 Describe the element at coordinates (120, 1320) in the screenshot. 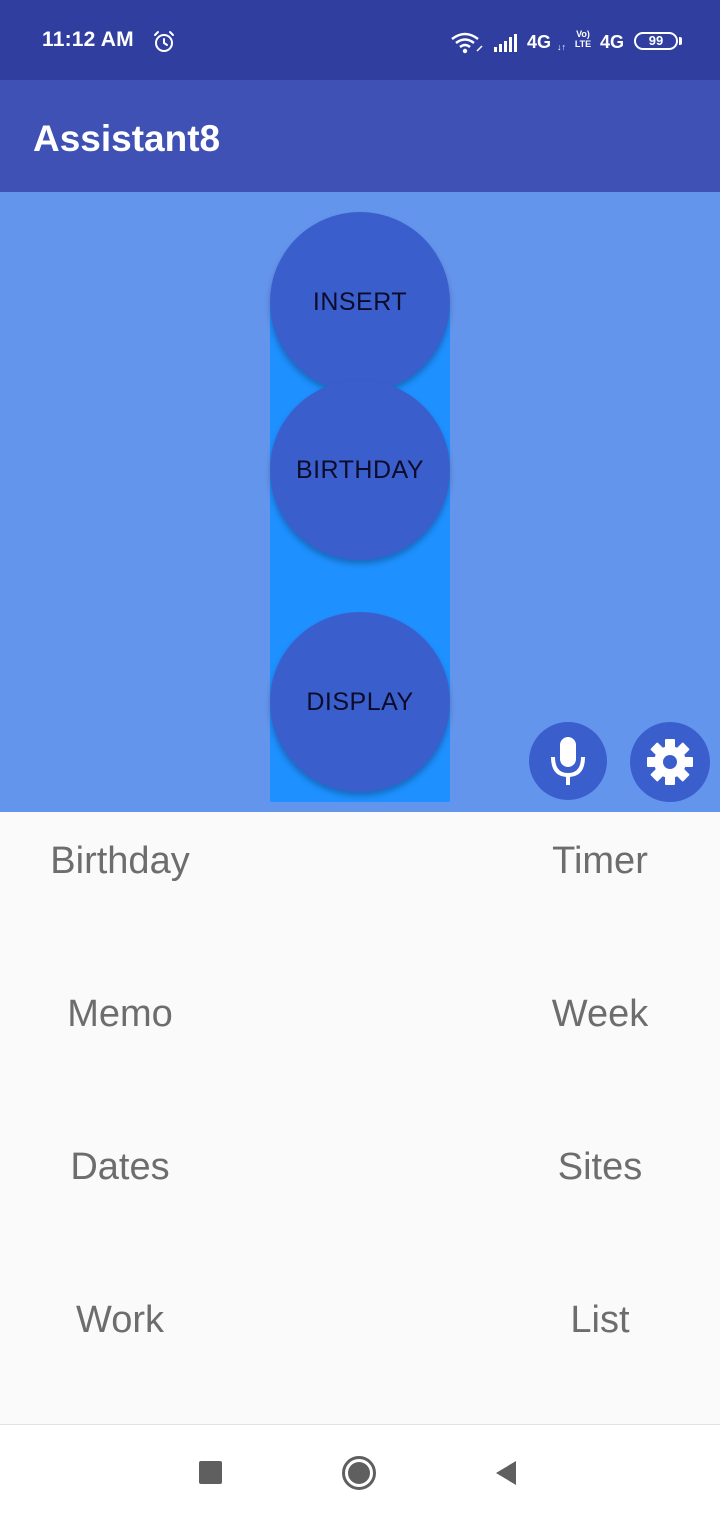

I see `menu-item-work: Work` at that location.